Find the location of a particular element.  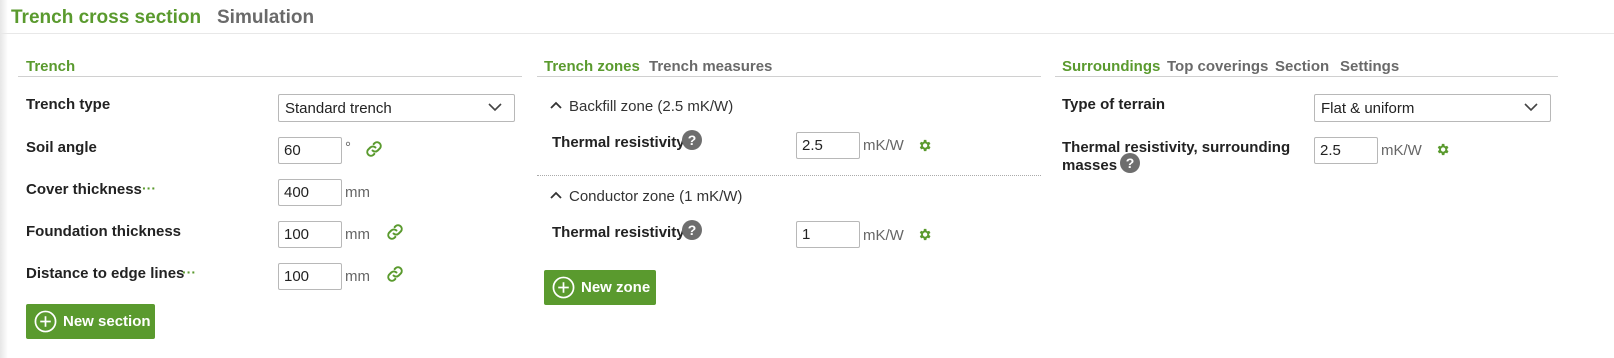

cover-thickness-input is located at coordinates (310, 192).